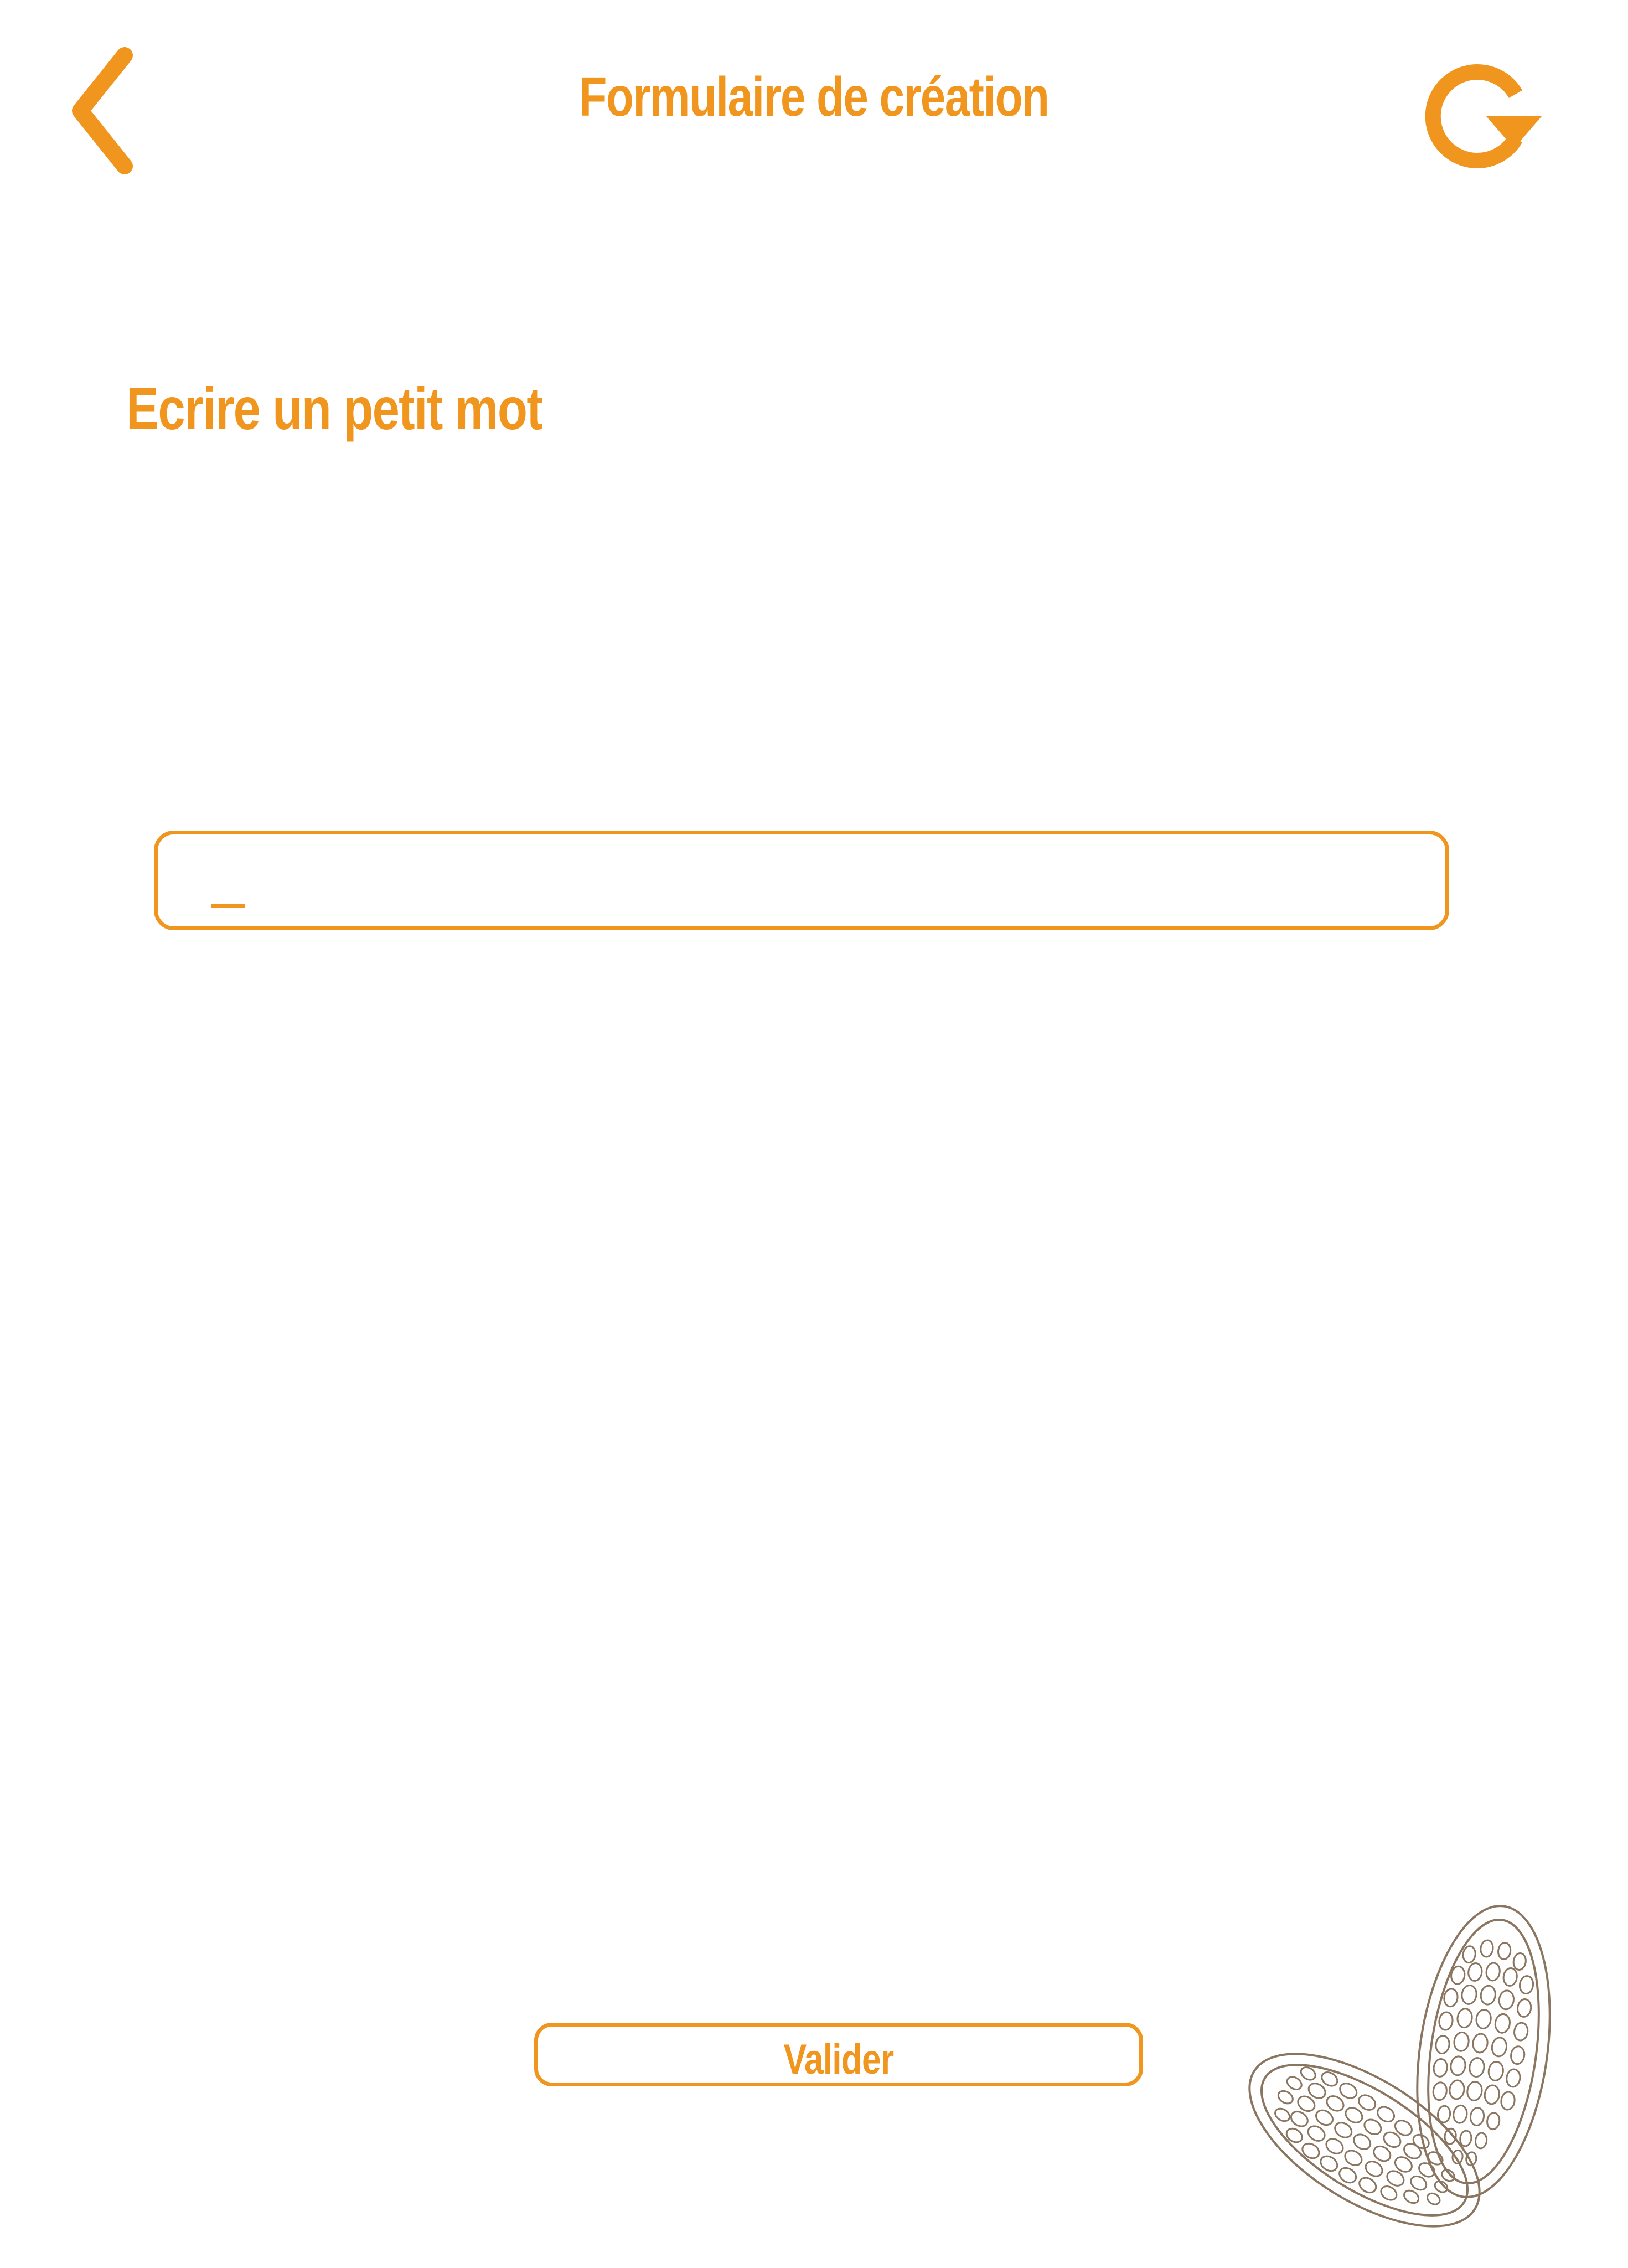 The image size is (1628, 2268). I want to click on refresh-button, so click(1483, 116).